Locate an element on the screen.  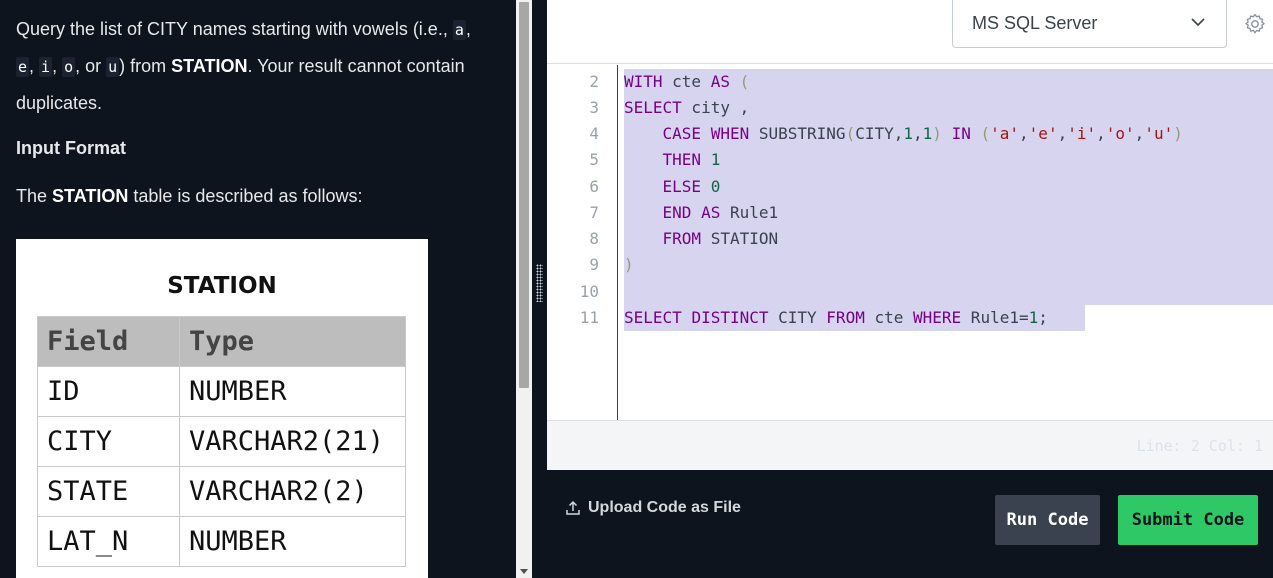
language-select: MS SQL Server is located at coordinates (1089, 24).